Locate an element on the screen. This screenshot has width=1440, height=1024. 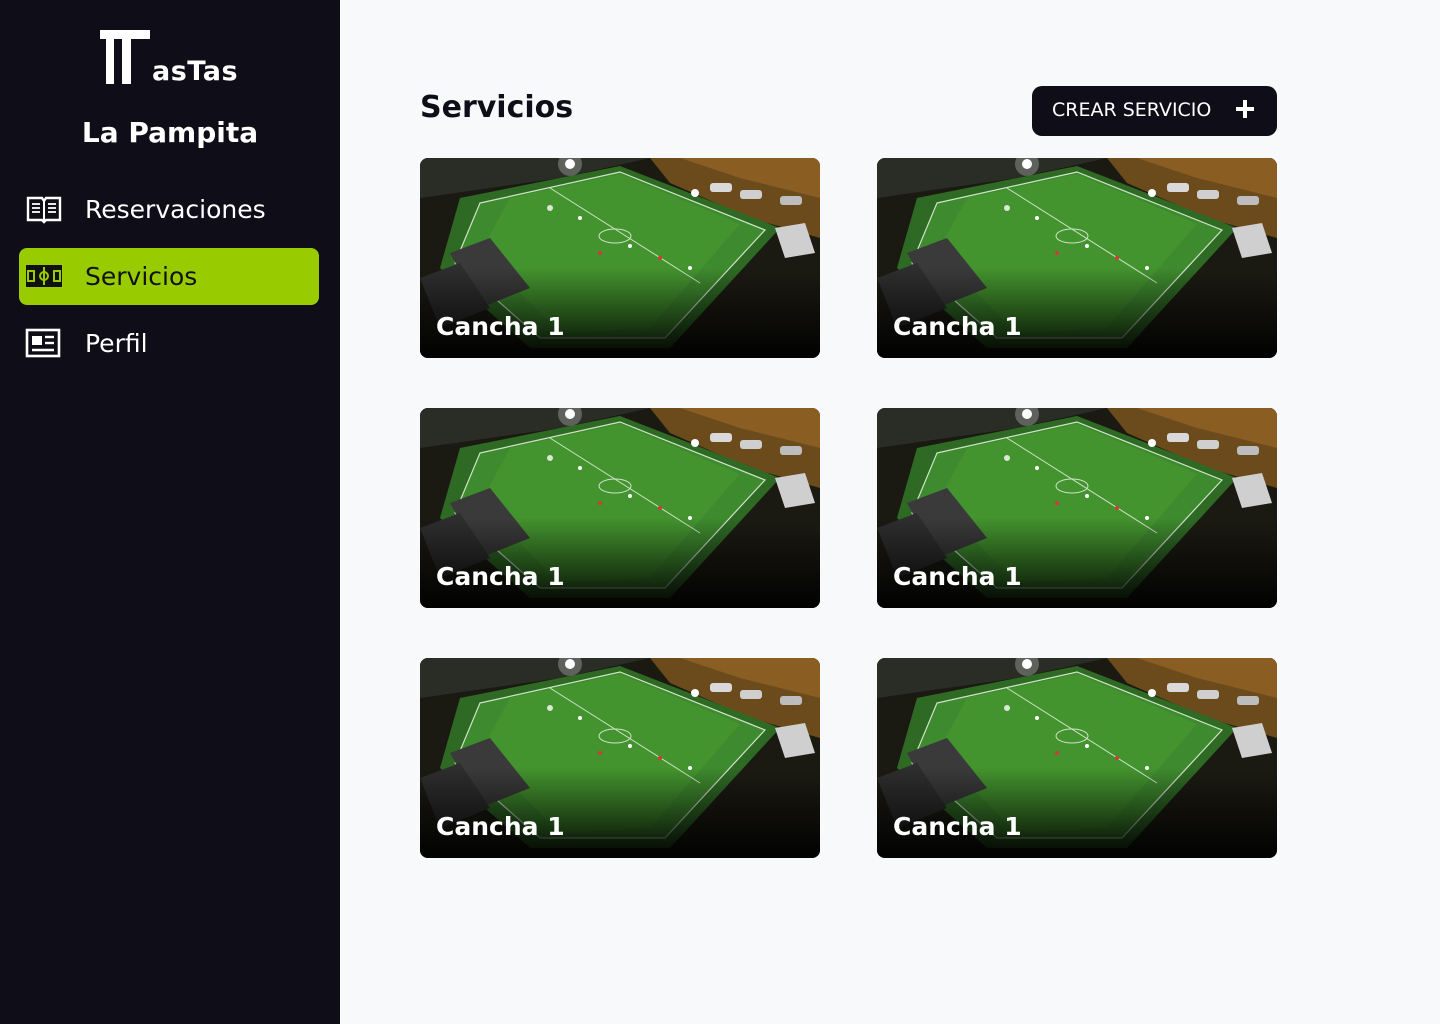
sidebar-item-servicios: Servicios is located at coordinates (169, 276).